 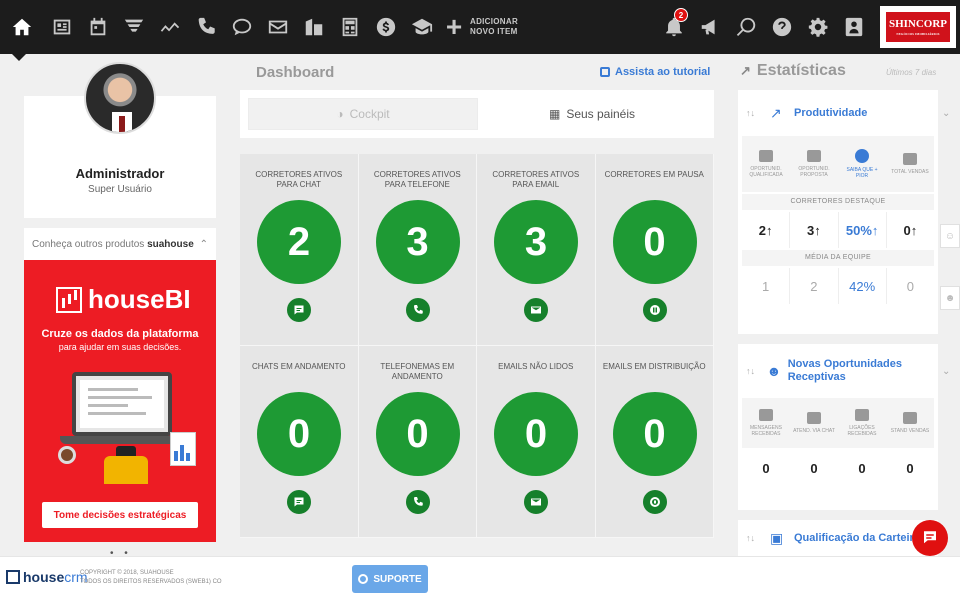 I want to click on search-icon, so click(x=746, y=27).